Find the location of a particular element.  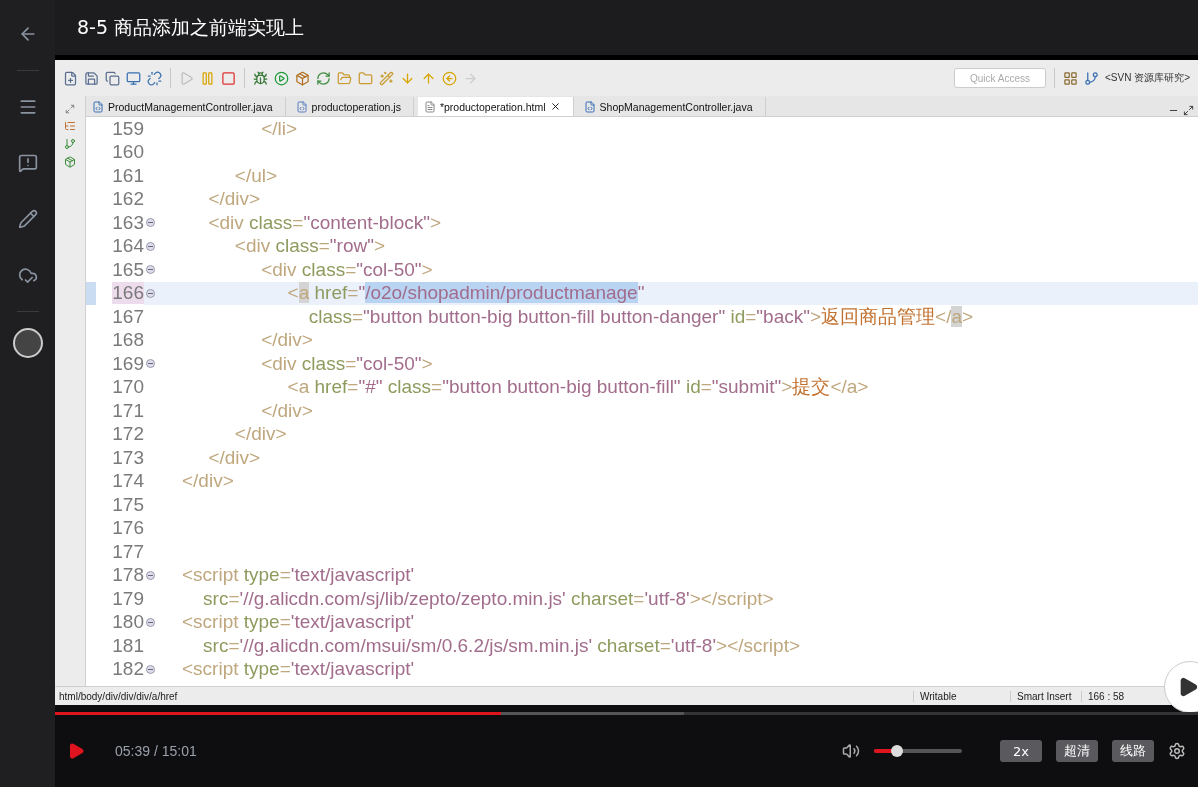

code-line: class="button button-big button-fill button-danger" id="back">返回商品管理</a> is located at coordinates (640, 316).